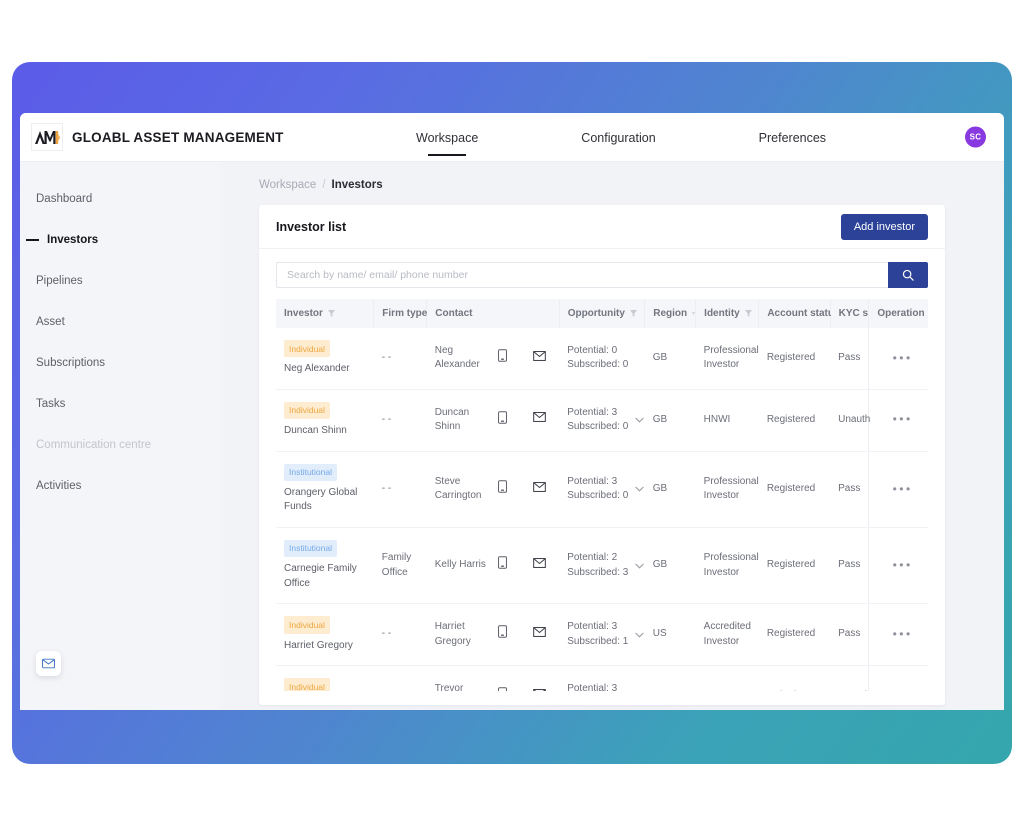 This screenshot has width=1024, height=819. Describe the element at coordinates (598, 365) in the screenshot. I see `opportunity-subscribed: Subscribed: 0` at that location.